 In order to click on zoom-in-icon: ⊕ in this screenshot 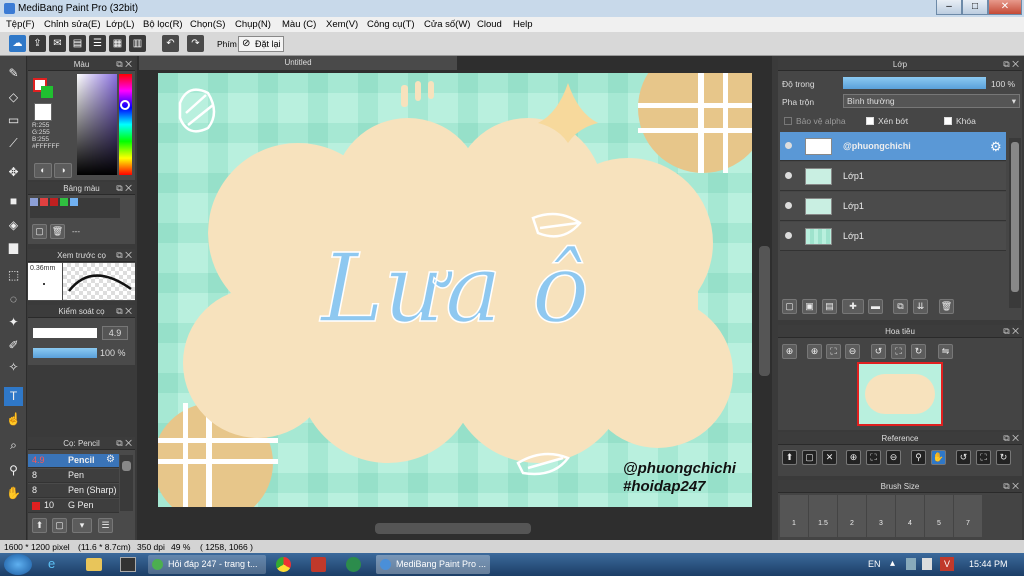, I will do `click(789, 351)`.